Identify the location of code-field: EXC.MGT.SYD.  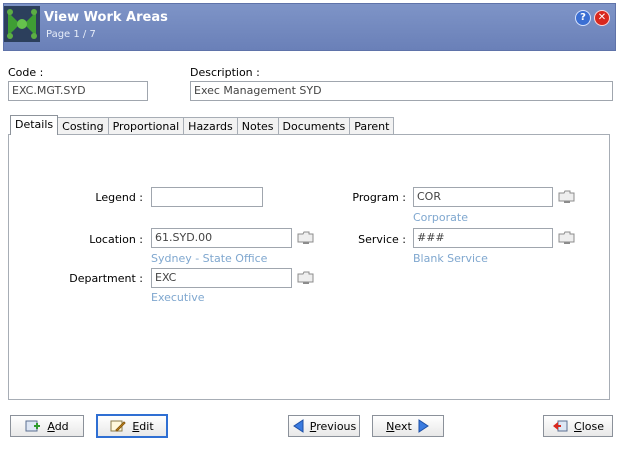
(78, 91).